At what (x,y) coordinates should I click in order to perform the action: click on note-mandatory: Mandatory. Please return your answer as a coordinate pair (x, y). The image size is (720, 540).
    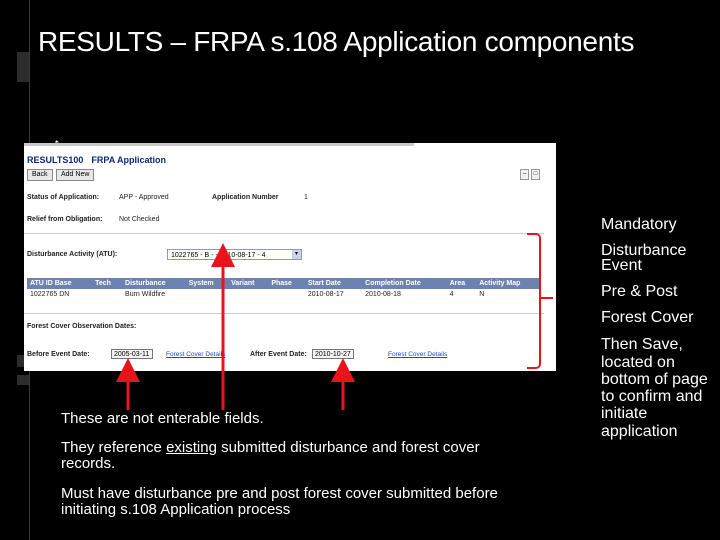
    Looking at the image, I should click on (639, 224).